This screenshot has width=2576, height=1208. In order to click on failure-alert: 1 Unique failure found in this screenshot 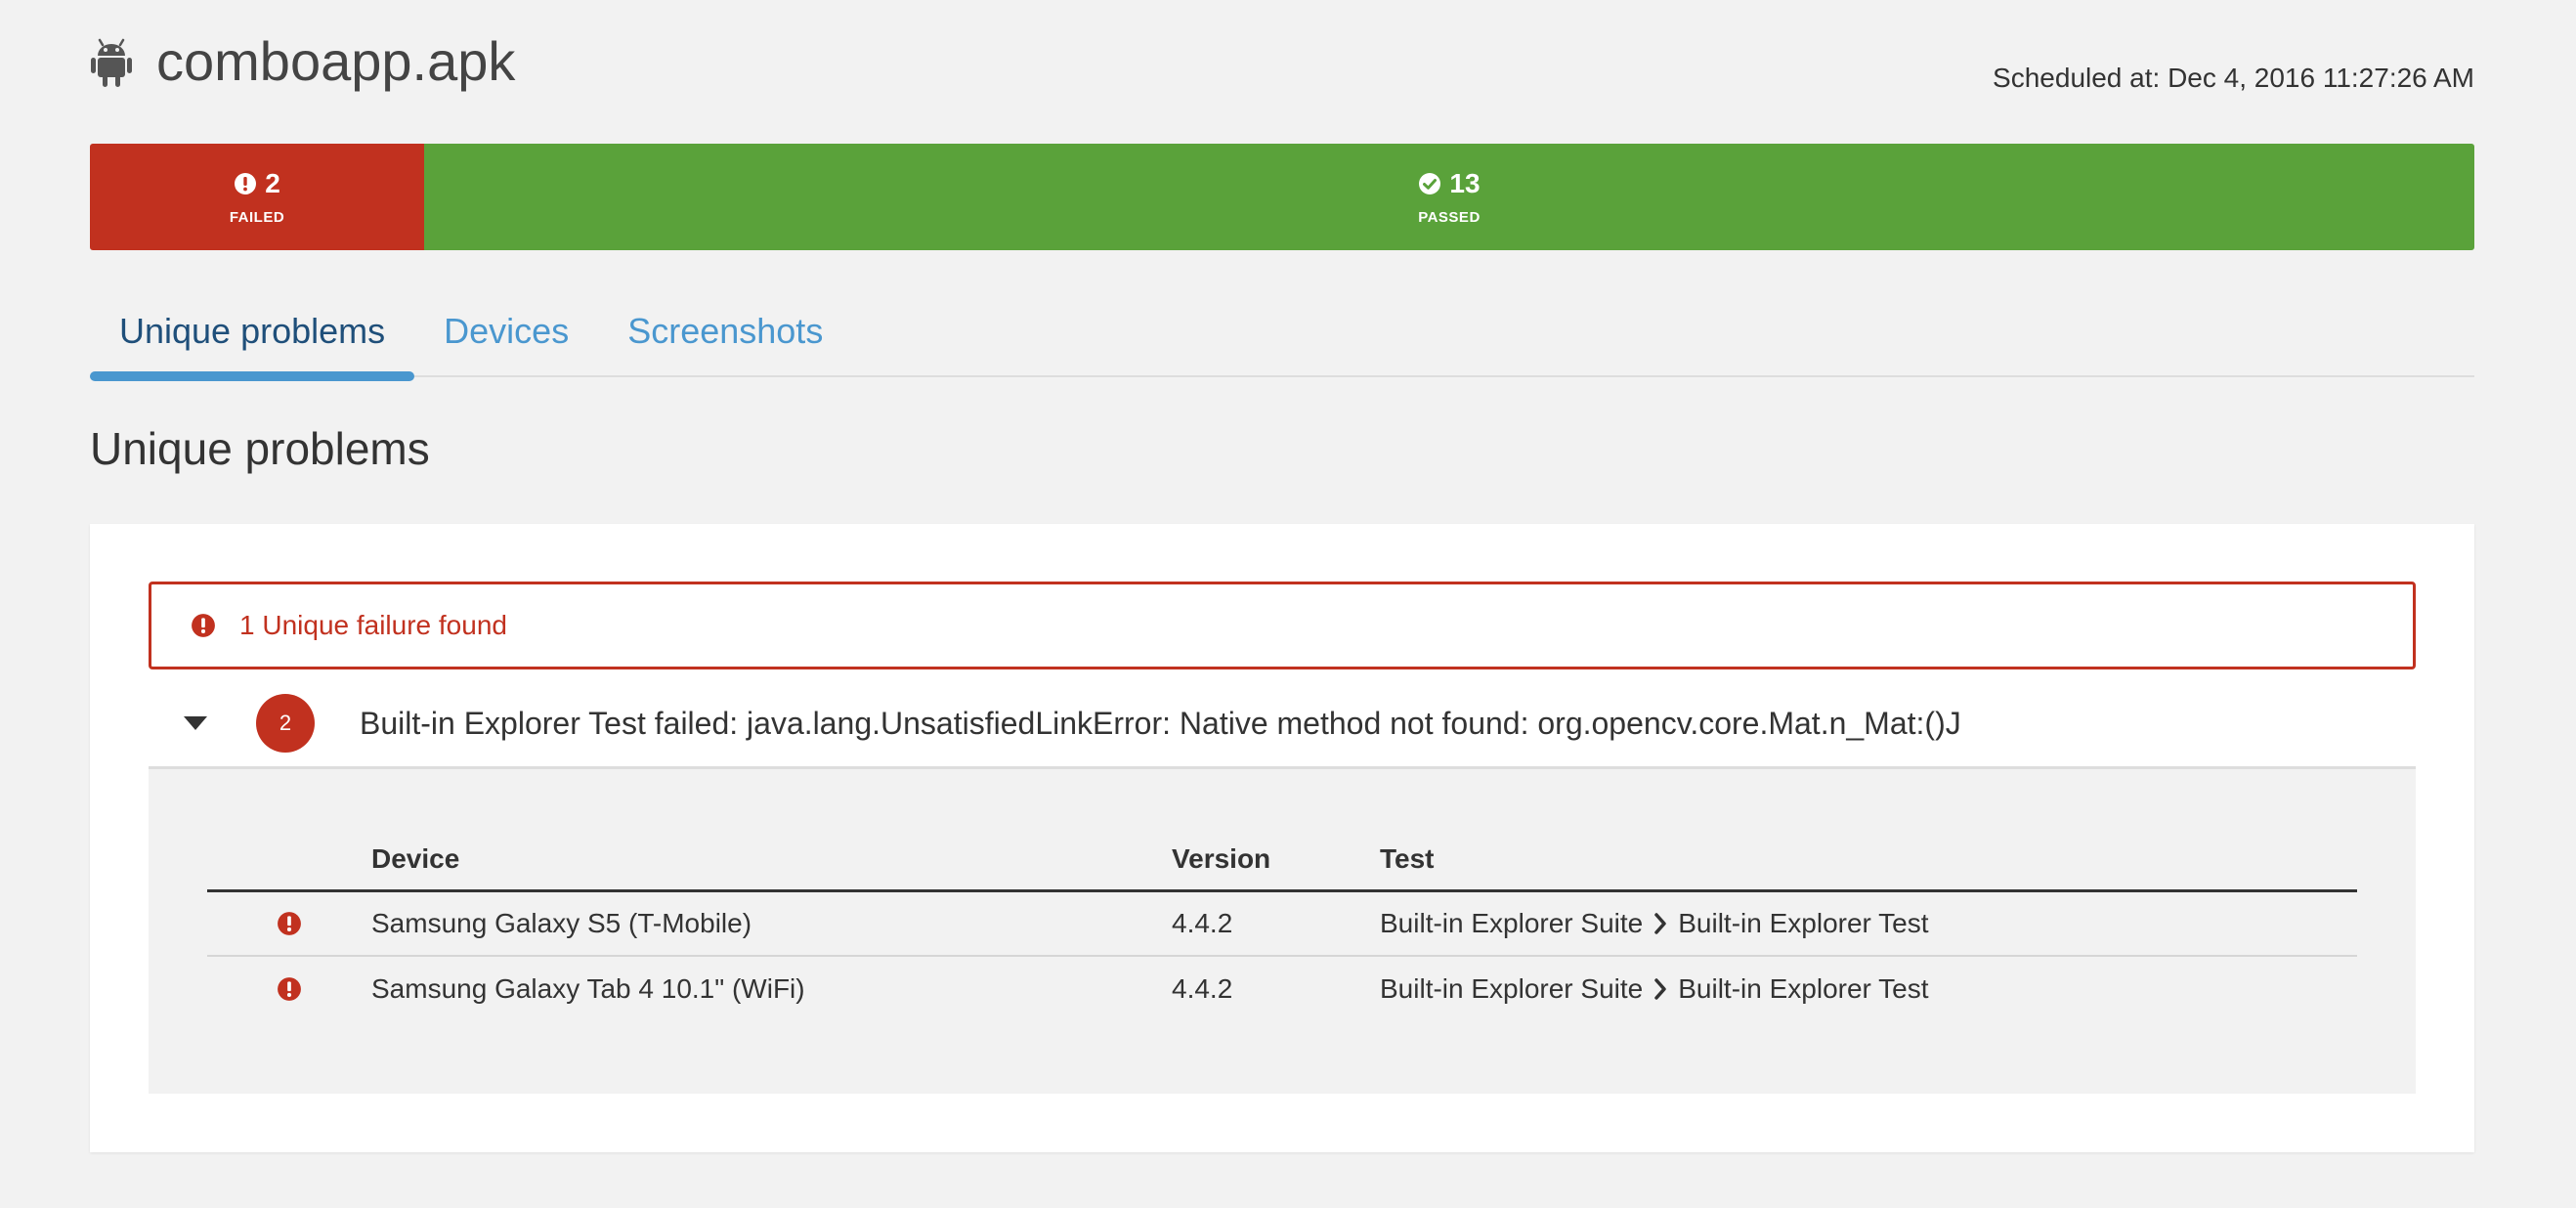, I will do `click(1283, 625)`.